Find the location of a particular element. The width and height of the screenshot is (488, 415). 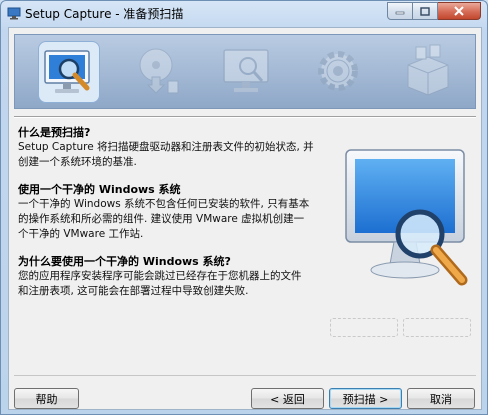

disc-install-icon is located at coordinates (159, 71).